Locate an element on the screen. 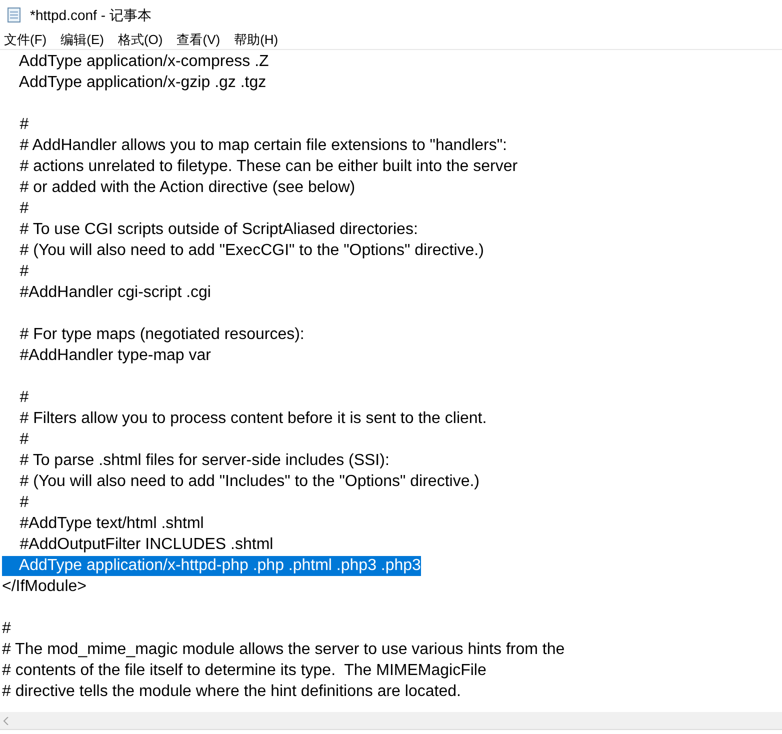 This screenshot has height=734, width=782. menu-item: 查看(V) is located at coordinates (198, 39).